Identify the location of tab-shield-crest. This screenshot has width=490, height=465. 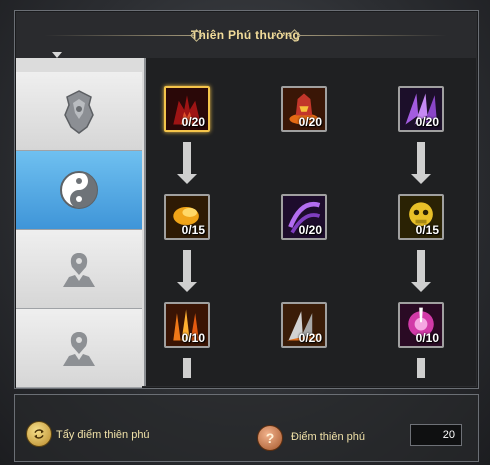
(79, 111).